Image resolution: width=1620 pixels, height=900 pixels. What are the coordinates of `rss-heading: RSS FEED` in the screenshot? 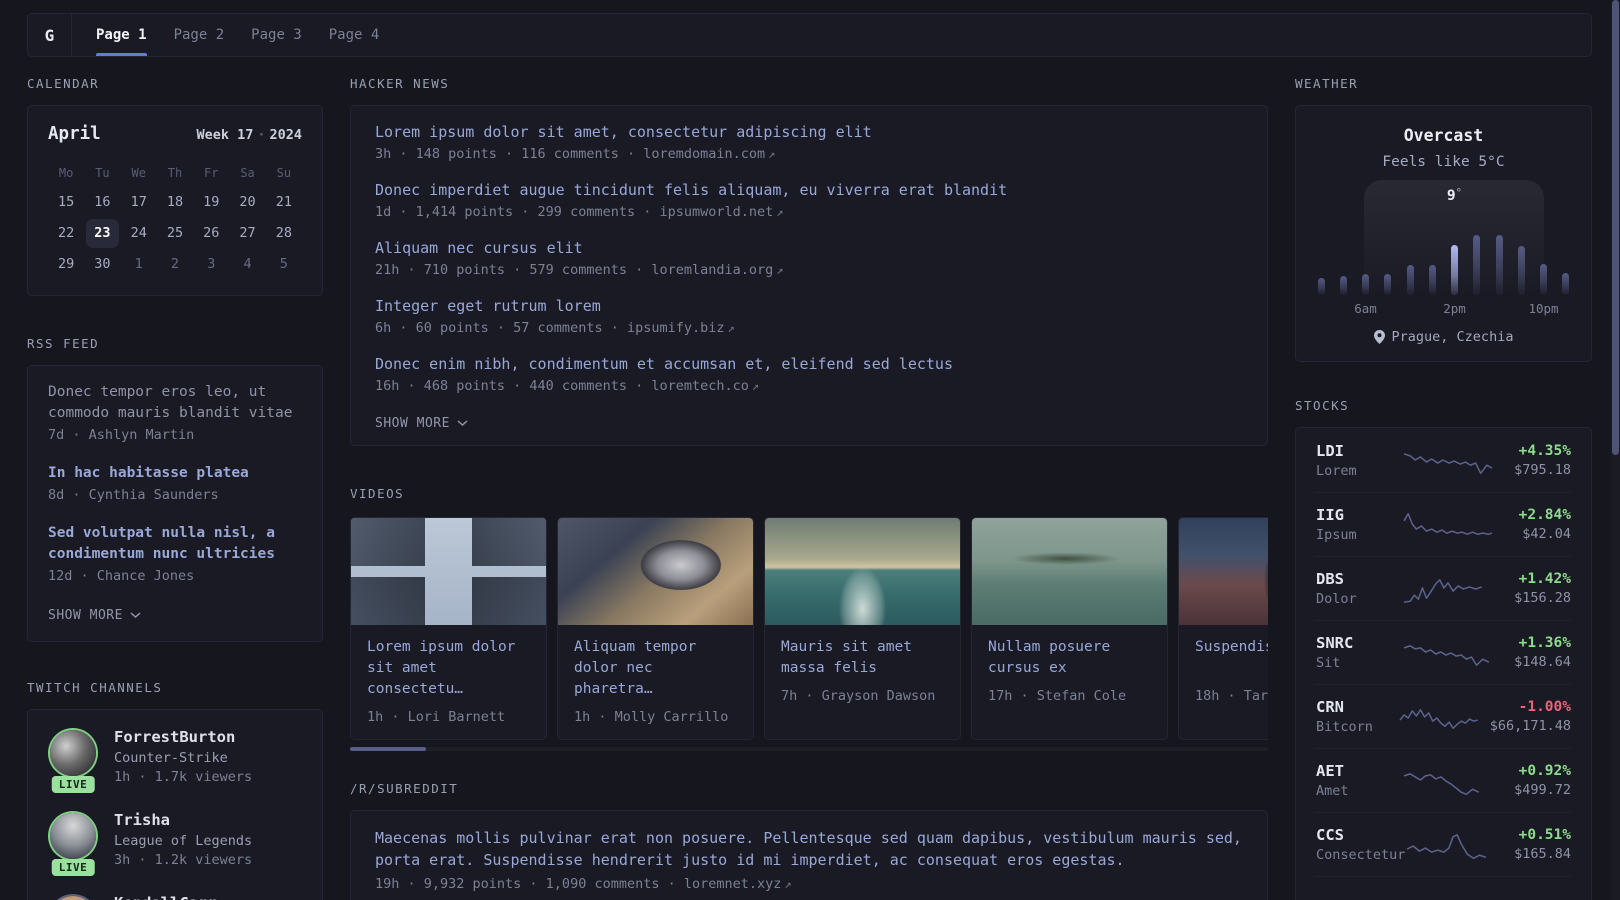 It's located at (63, 343).